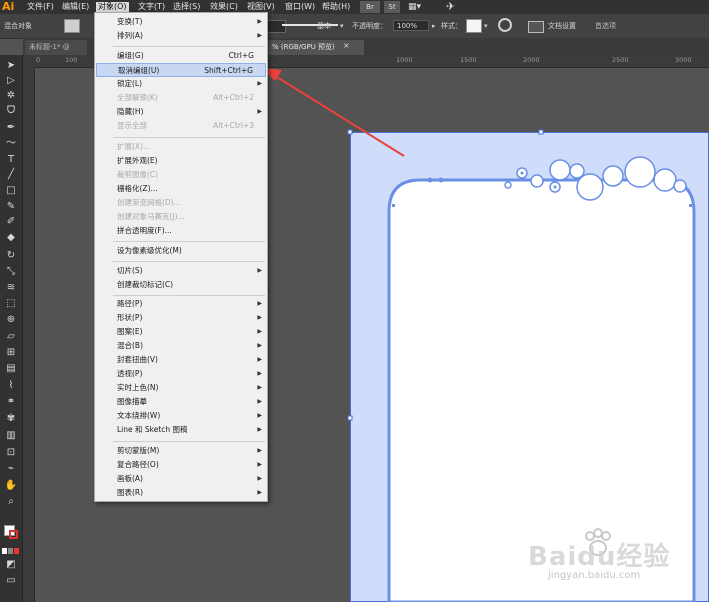 The height and width of the screenshot is (602, 709). What do you see at coordinates (181, 98) in the screenshot?
I see `menu-item-unlock-all: 全部解锁(K) Alt+Ctrl+2` at bounding box center [181, 98].